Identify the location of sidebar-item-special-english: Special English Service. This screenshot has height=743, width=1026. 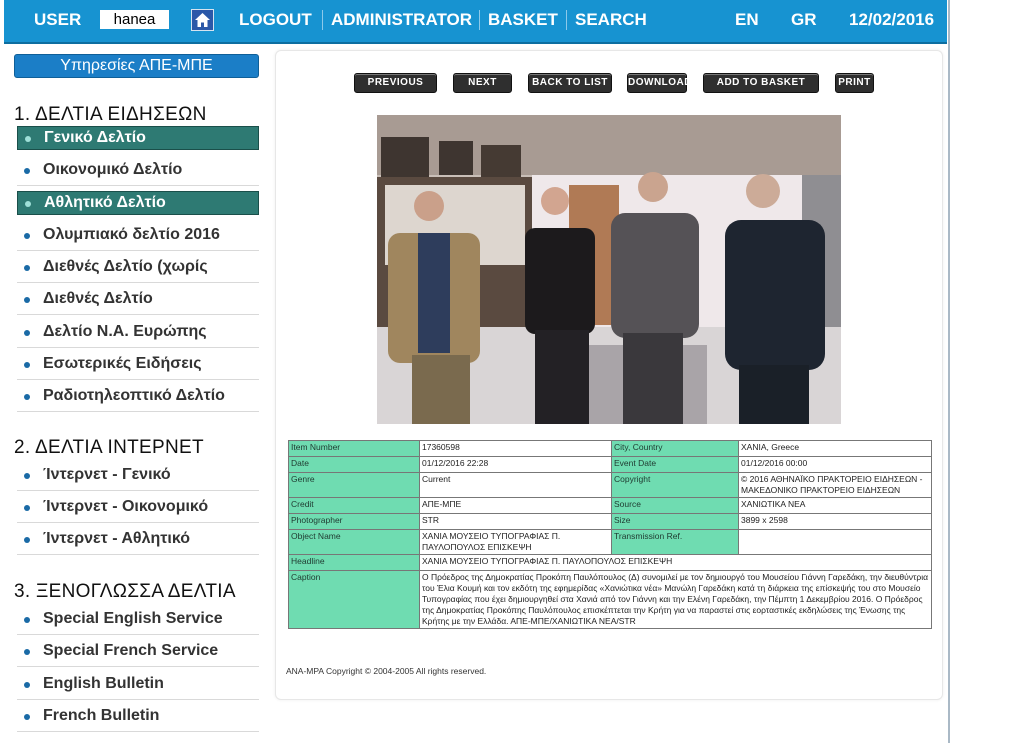
(138, 620).